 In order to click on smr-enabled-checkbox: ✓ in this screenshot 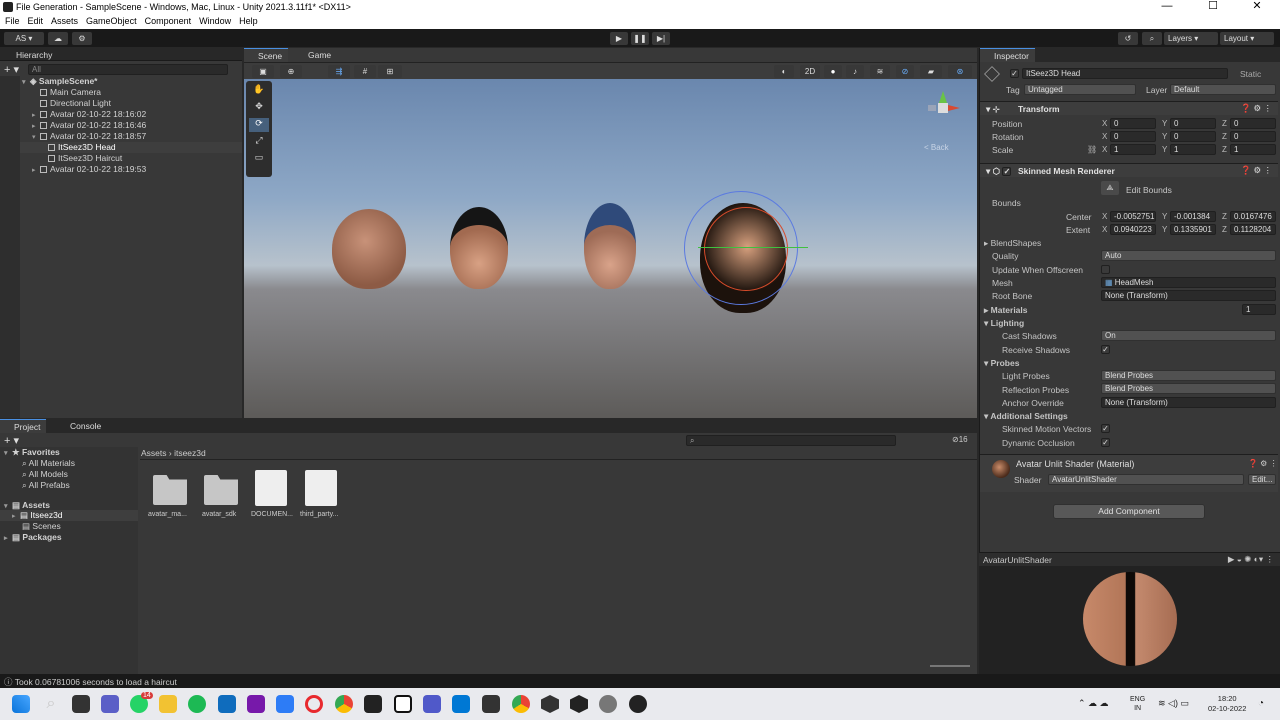, I will do `click(1007, 171)`.